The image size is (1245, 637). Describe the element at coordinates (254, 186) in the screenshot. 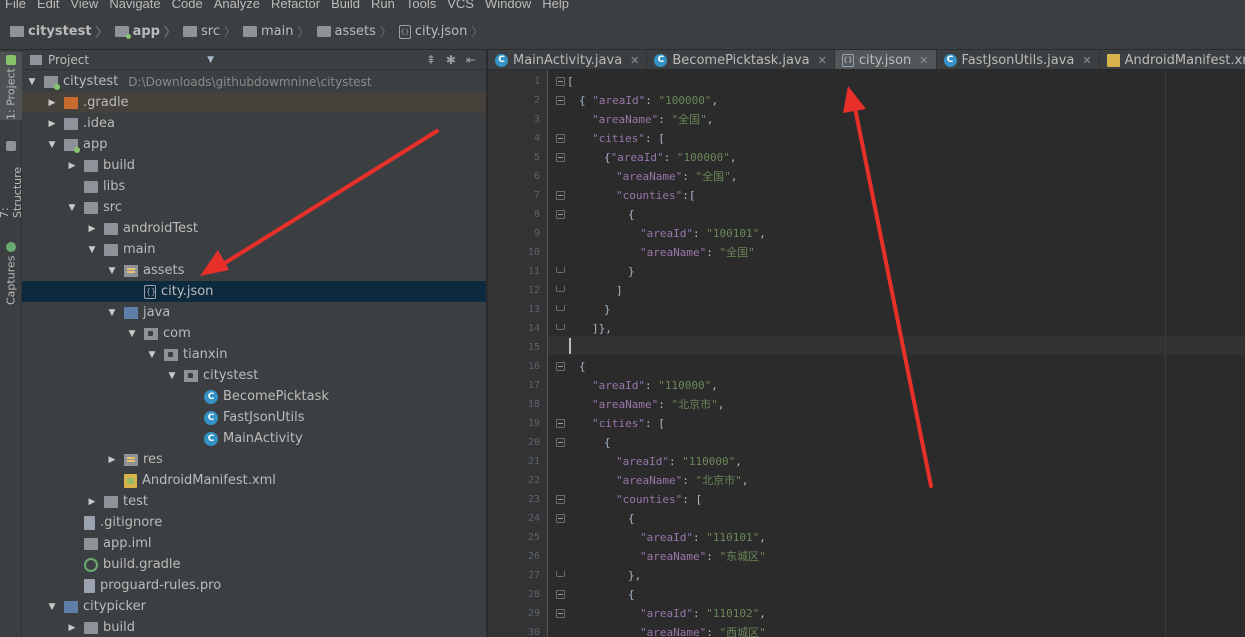

I see `tree-item-libs: libs` at that location.